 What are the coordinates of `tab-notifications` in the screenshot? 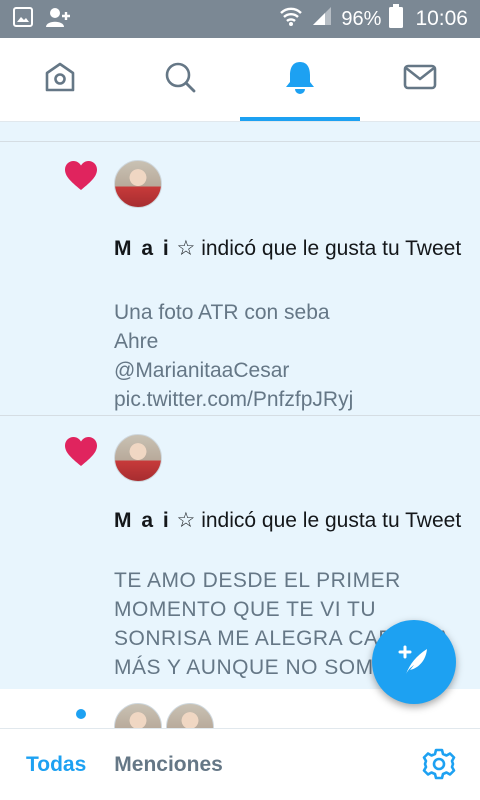 It's located at (300, 79).